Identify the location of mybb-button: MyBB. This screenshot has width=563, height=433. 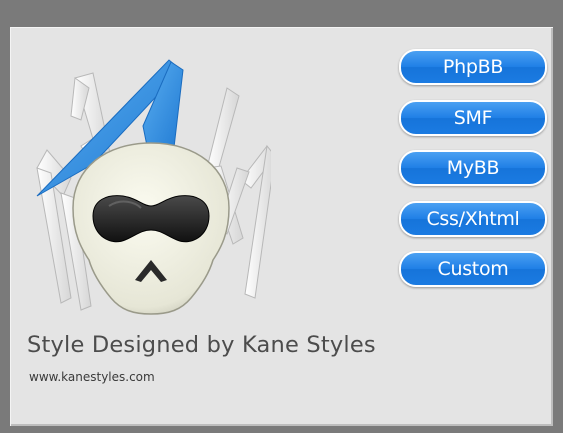
(473, 168).